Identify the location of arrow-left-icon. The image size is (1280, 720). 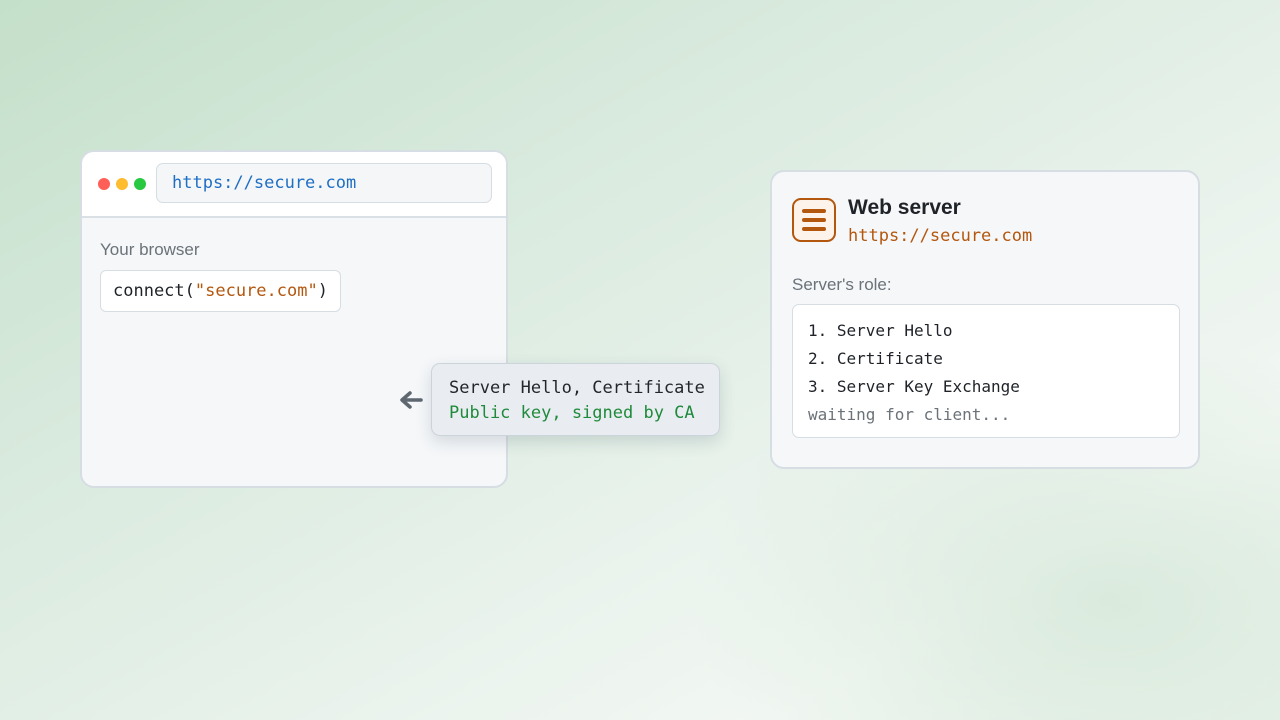
(411, 400).